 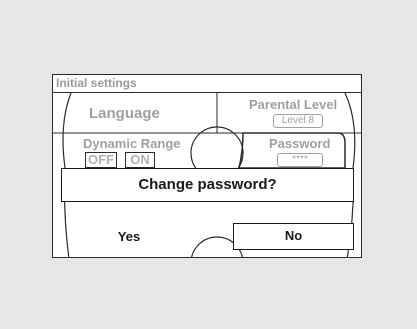 What do you see at coordinates (299, 143) in the screenshot?
I see `password-menu-item: Password` at bounding box center [299, 143].